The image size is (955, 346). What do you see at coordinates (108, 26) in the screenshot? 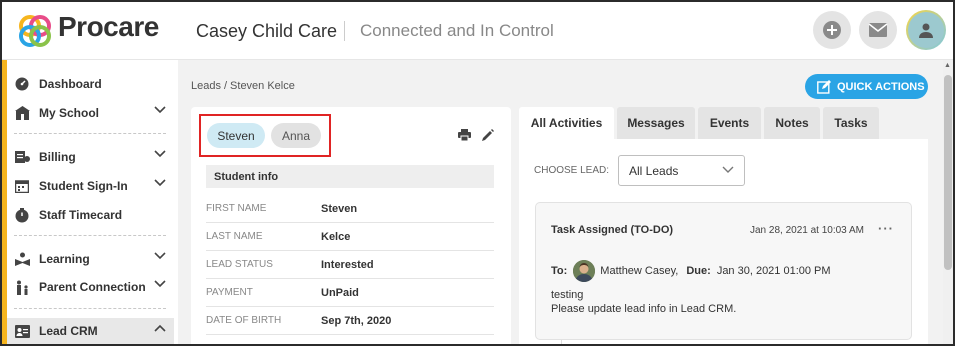
I see `brand-name: Procare` at bounding box center [108, 26].